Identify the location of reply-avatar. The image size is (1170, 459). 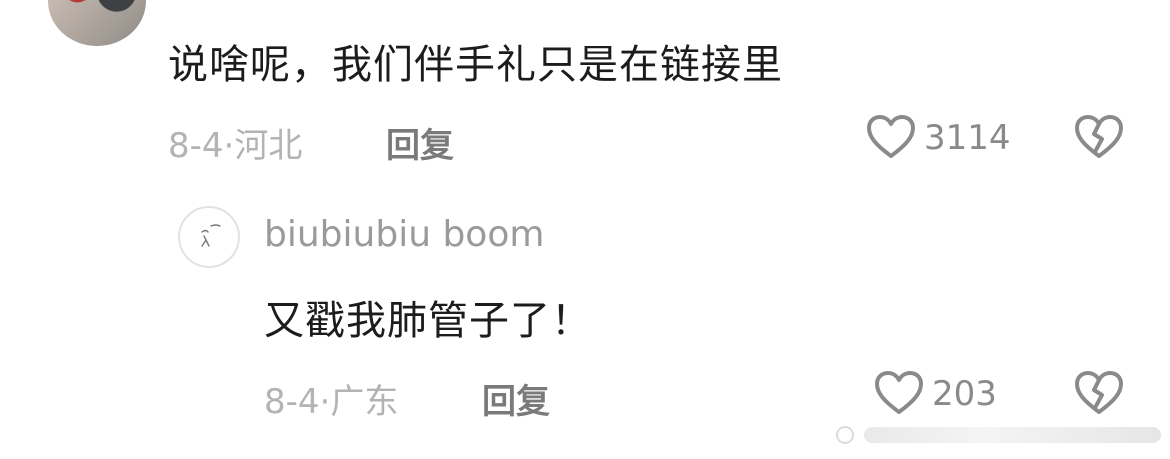
(209, 237).